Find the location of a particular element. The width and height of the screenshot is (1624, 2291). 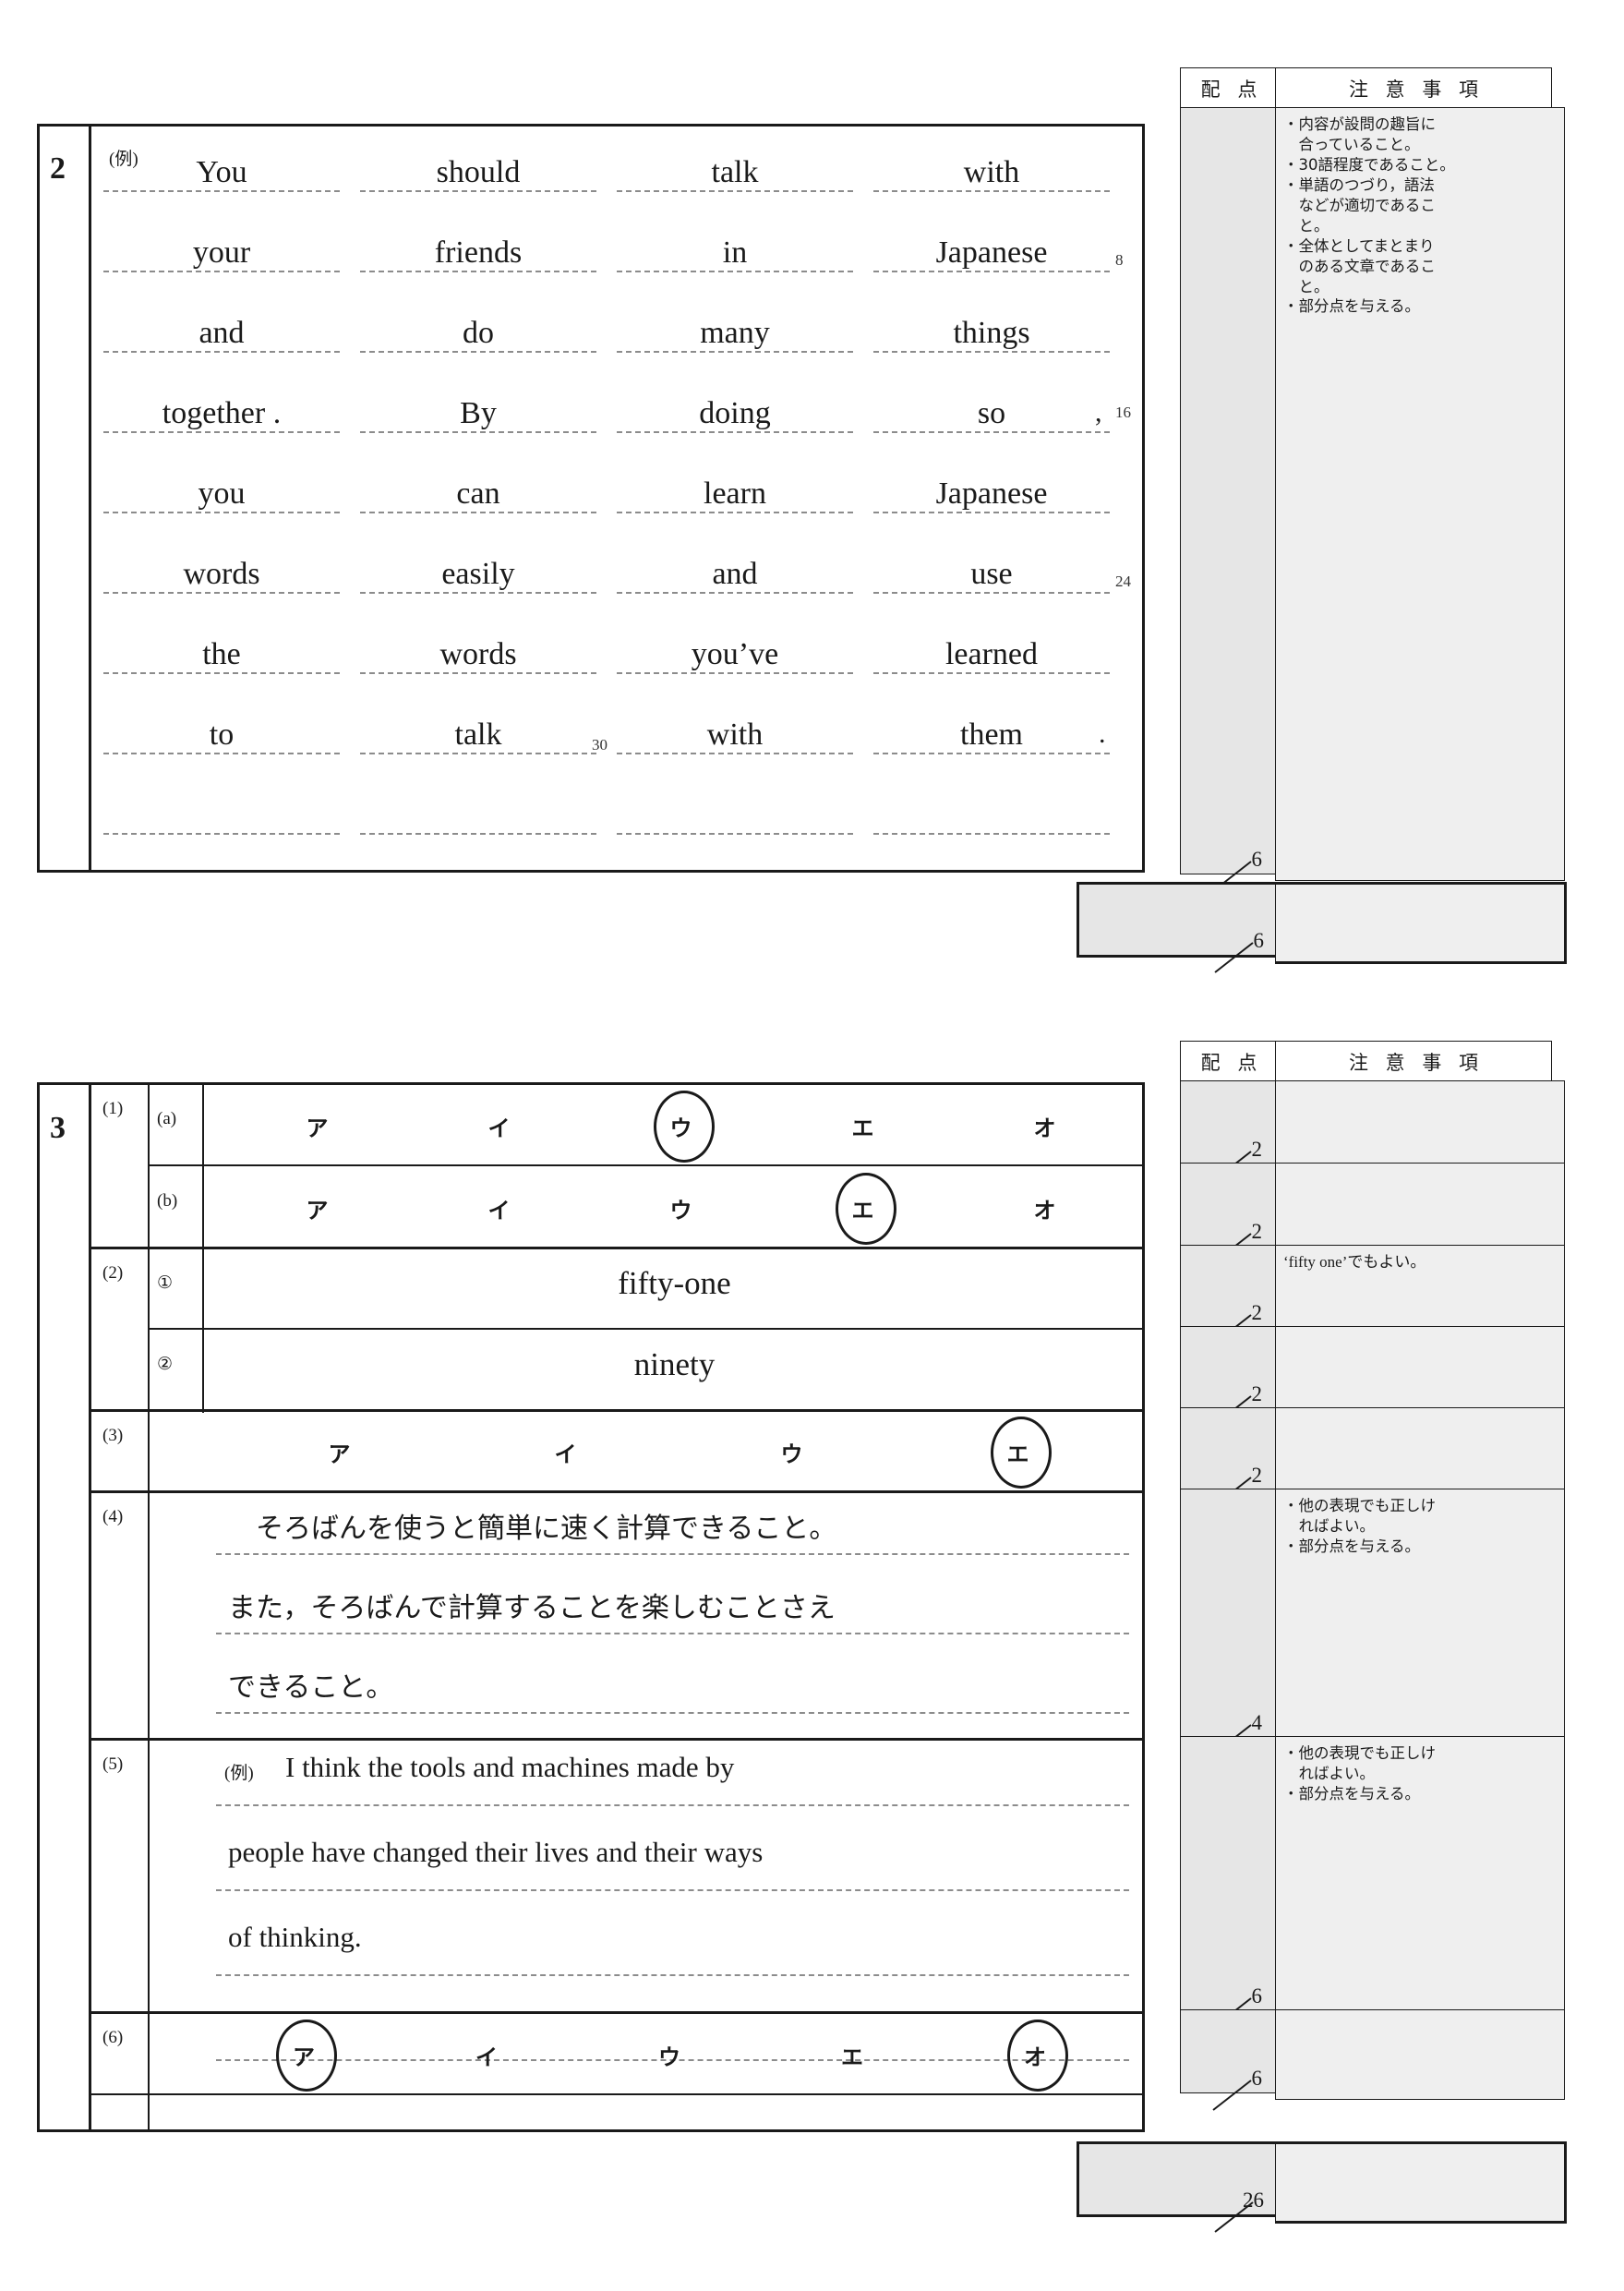

answer-text: ninety is located at coordinates (674, 1364).